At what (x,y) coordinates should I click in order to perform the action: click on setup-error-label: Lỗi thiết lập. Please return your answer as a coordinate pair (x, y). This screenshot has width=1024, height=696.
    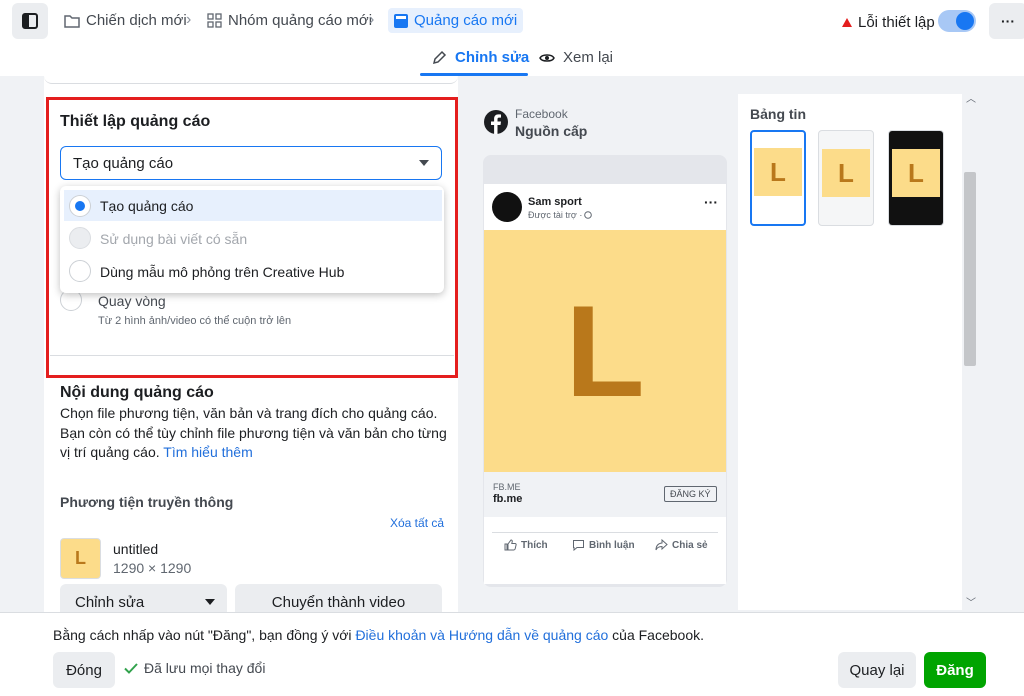
    Looking at the image, I should click on (896, 22).